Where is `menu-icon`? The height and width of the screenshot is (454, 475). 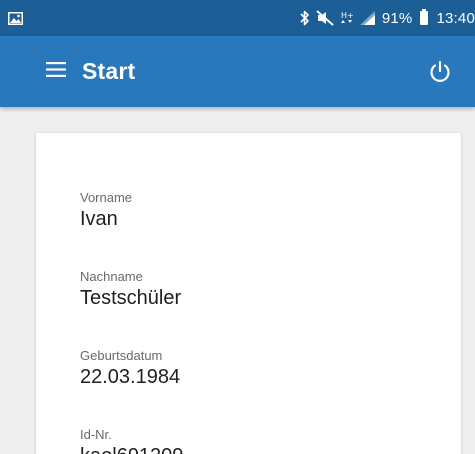
menu-icon is located at coordinates (56, 71).